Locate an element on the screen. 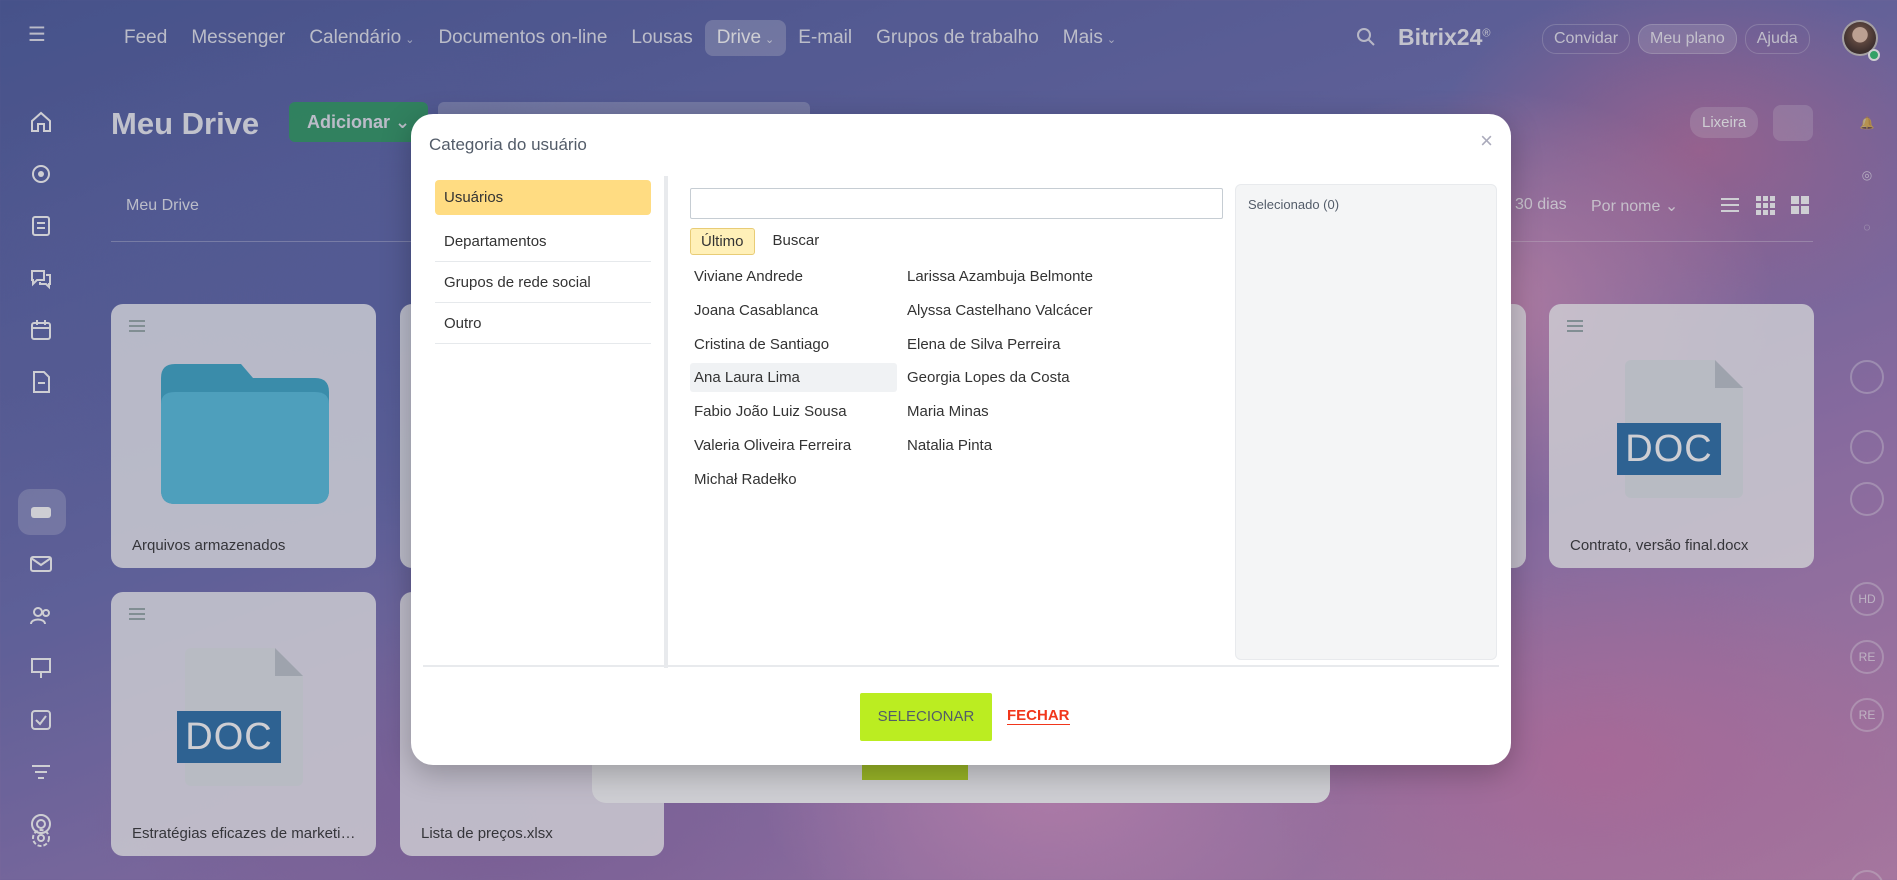 The height and width of the screenshot is (880, 1897). tab-search: Buscar is located at coordinates (796, 241).